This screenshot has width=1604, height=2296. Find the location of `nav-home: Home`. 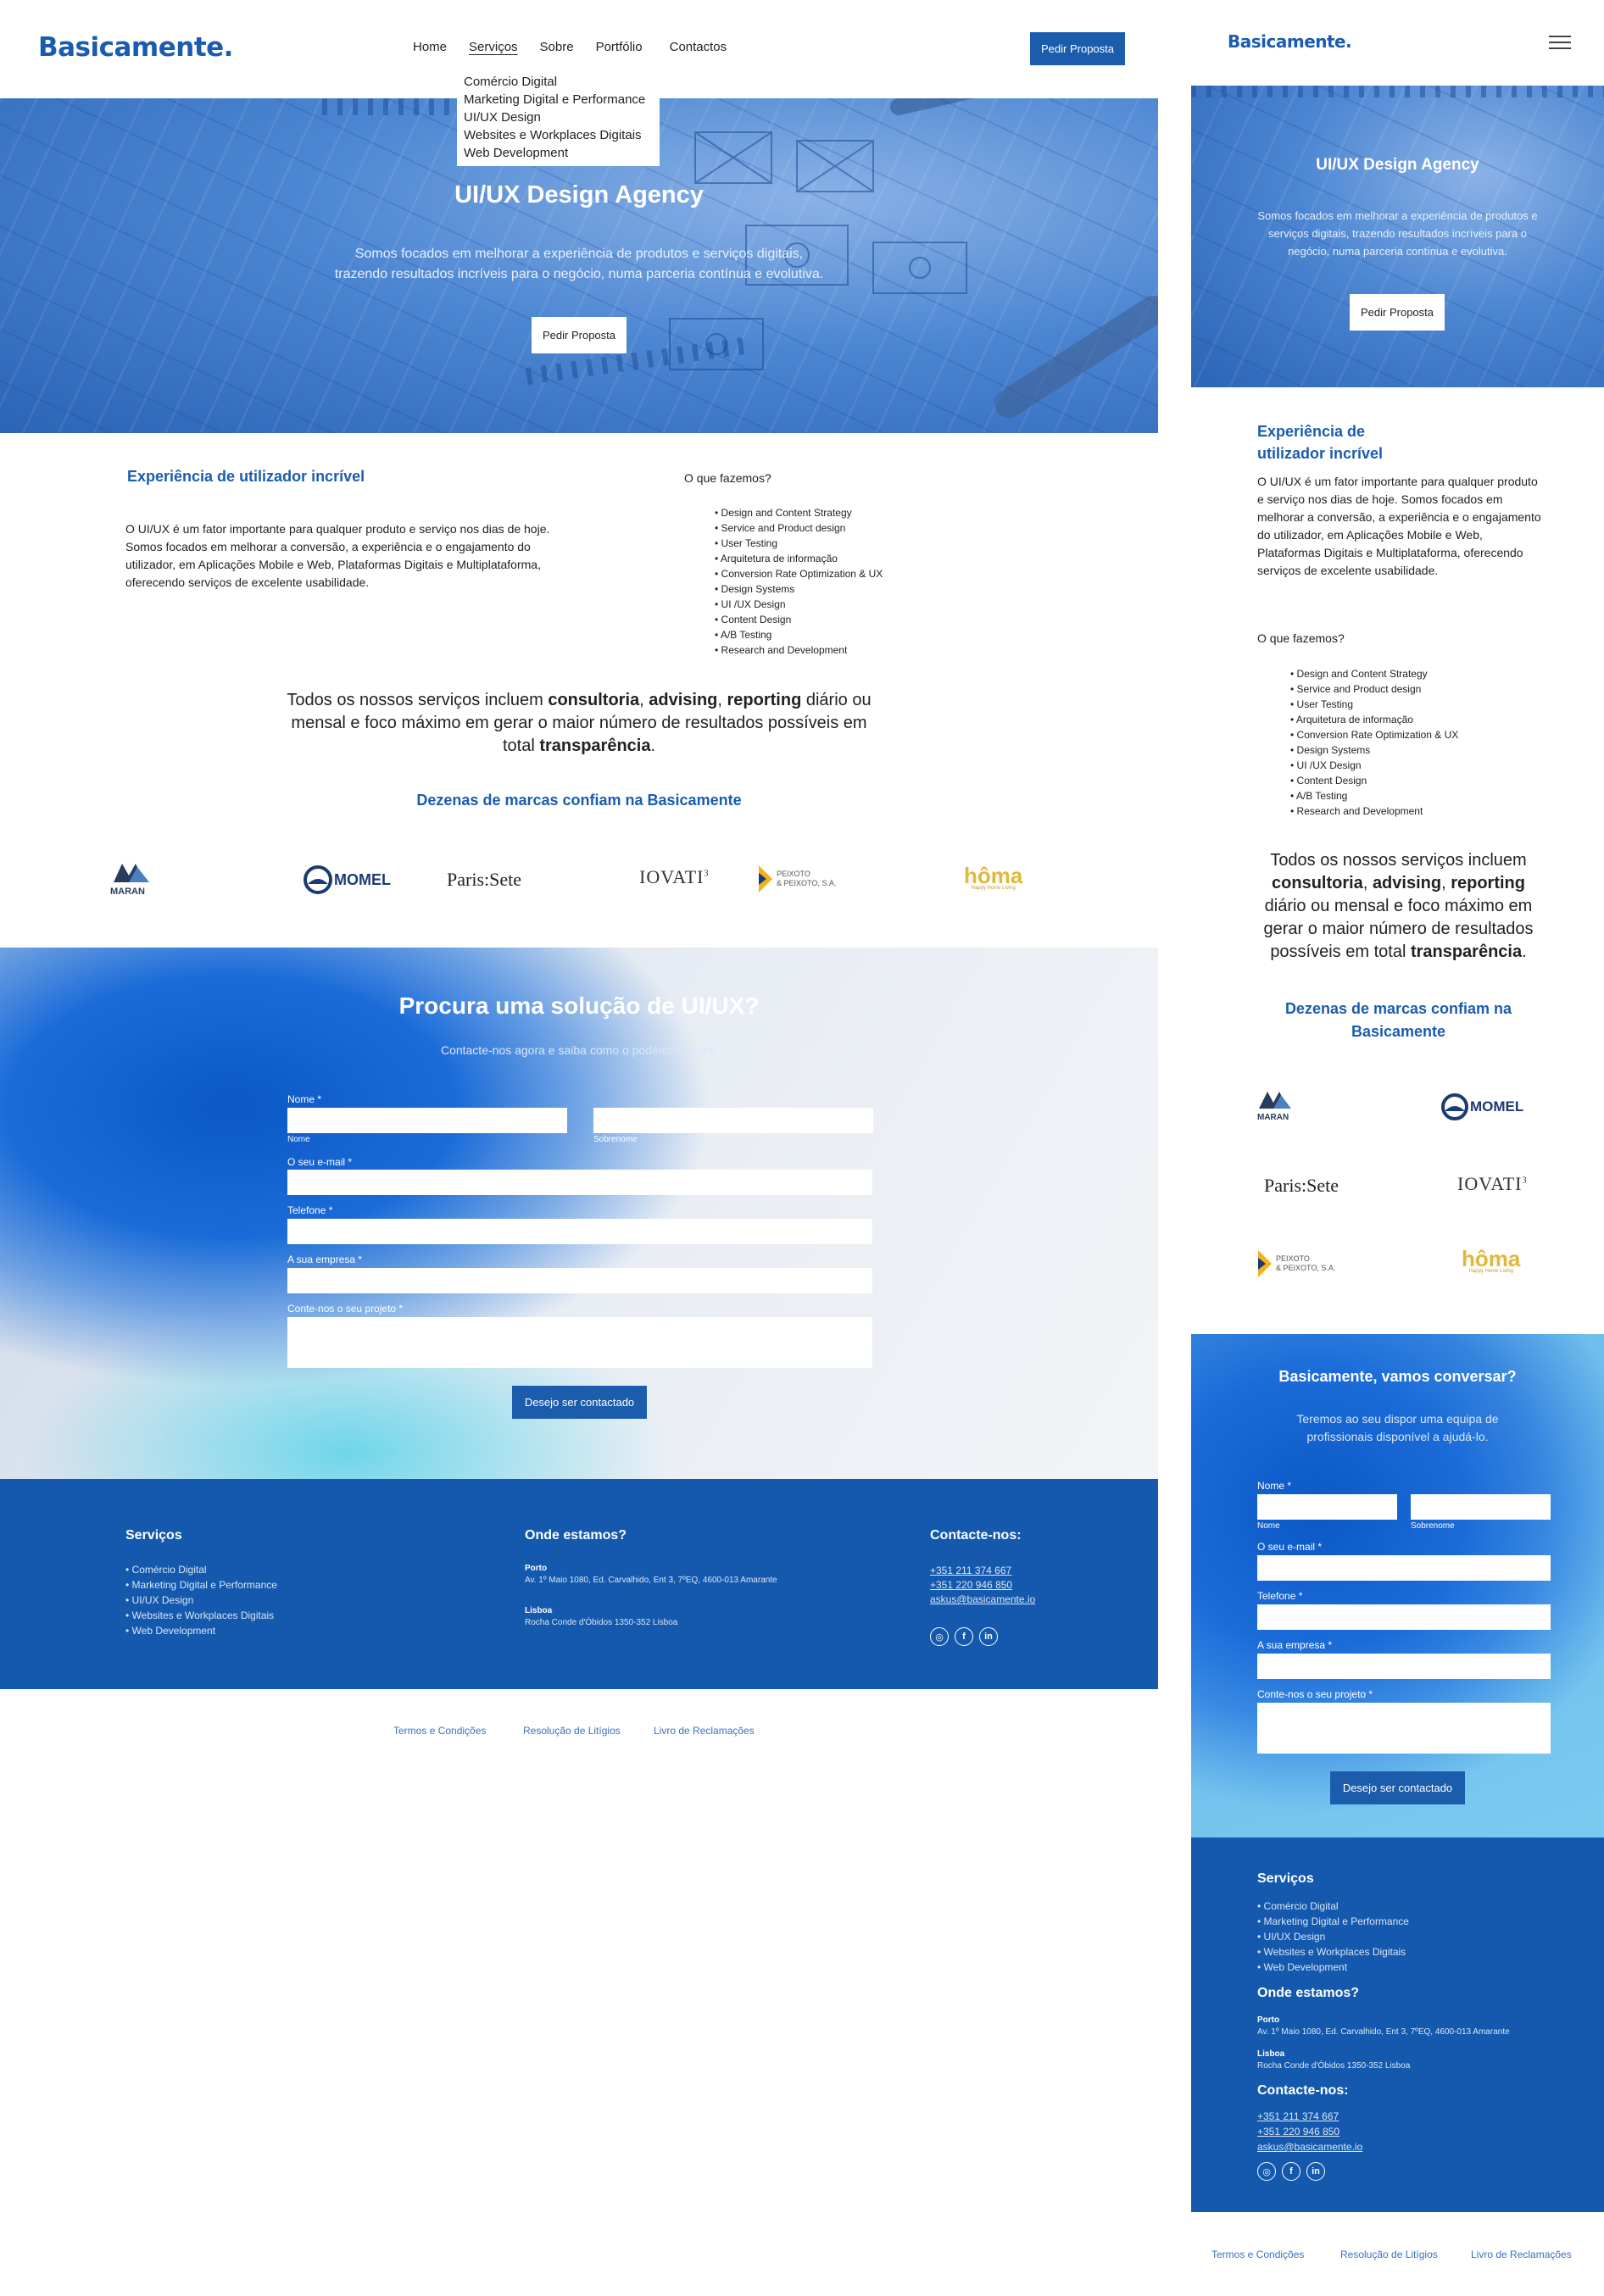

nav-home: Home is located at coordinates (430, 47).